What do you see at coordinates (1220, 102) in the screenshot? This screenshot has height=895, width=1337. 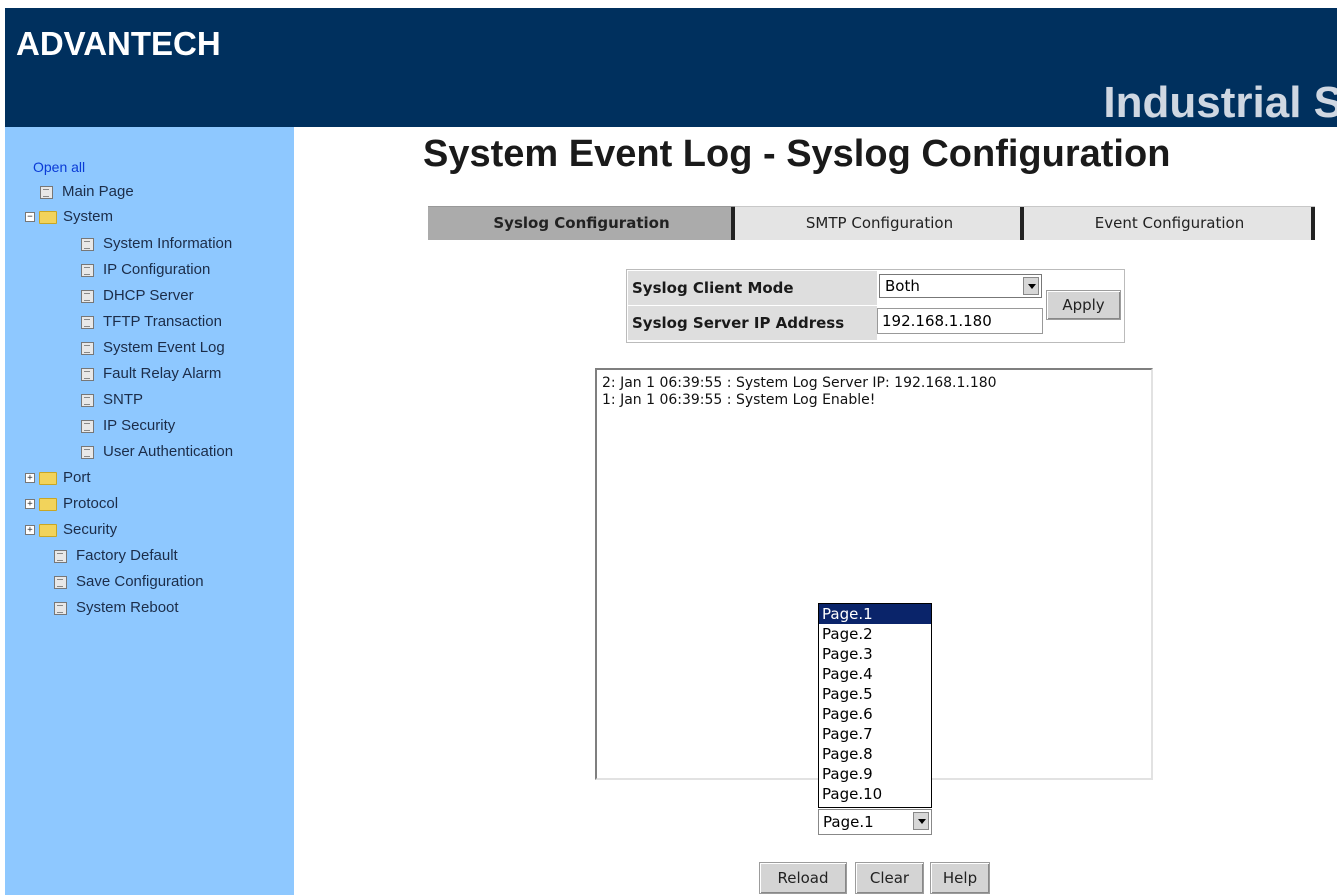 I see `brand-tagline: Industrial S` at bounding box center [1220, 102].